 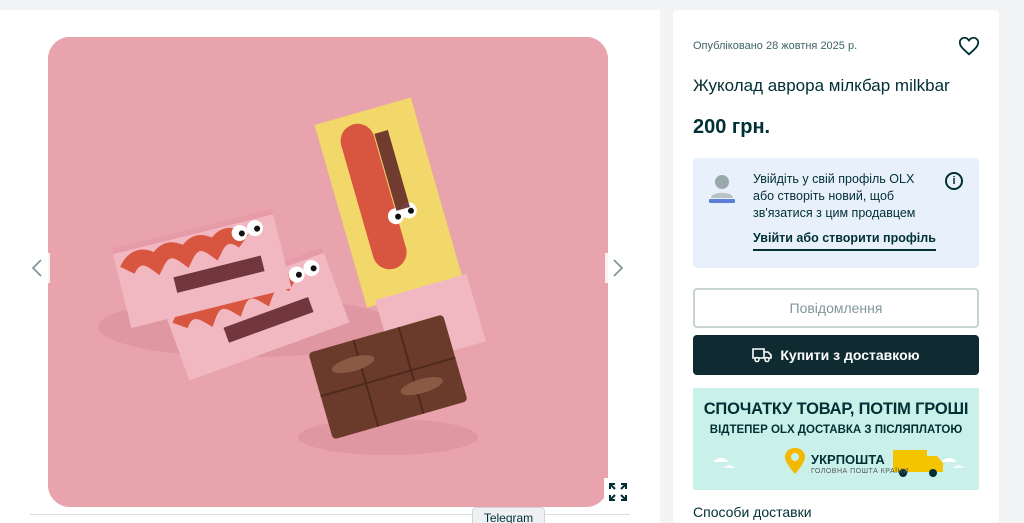 I want to click on heart-icon, so click(x=969, y=46).